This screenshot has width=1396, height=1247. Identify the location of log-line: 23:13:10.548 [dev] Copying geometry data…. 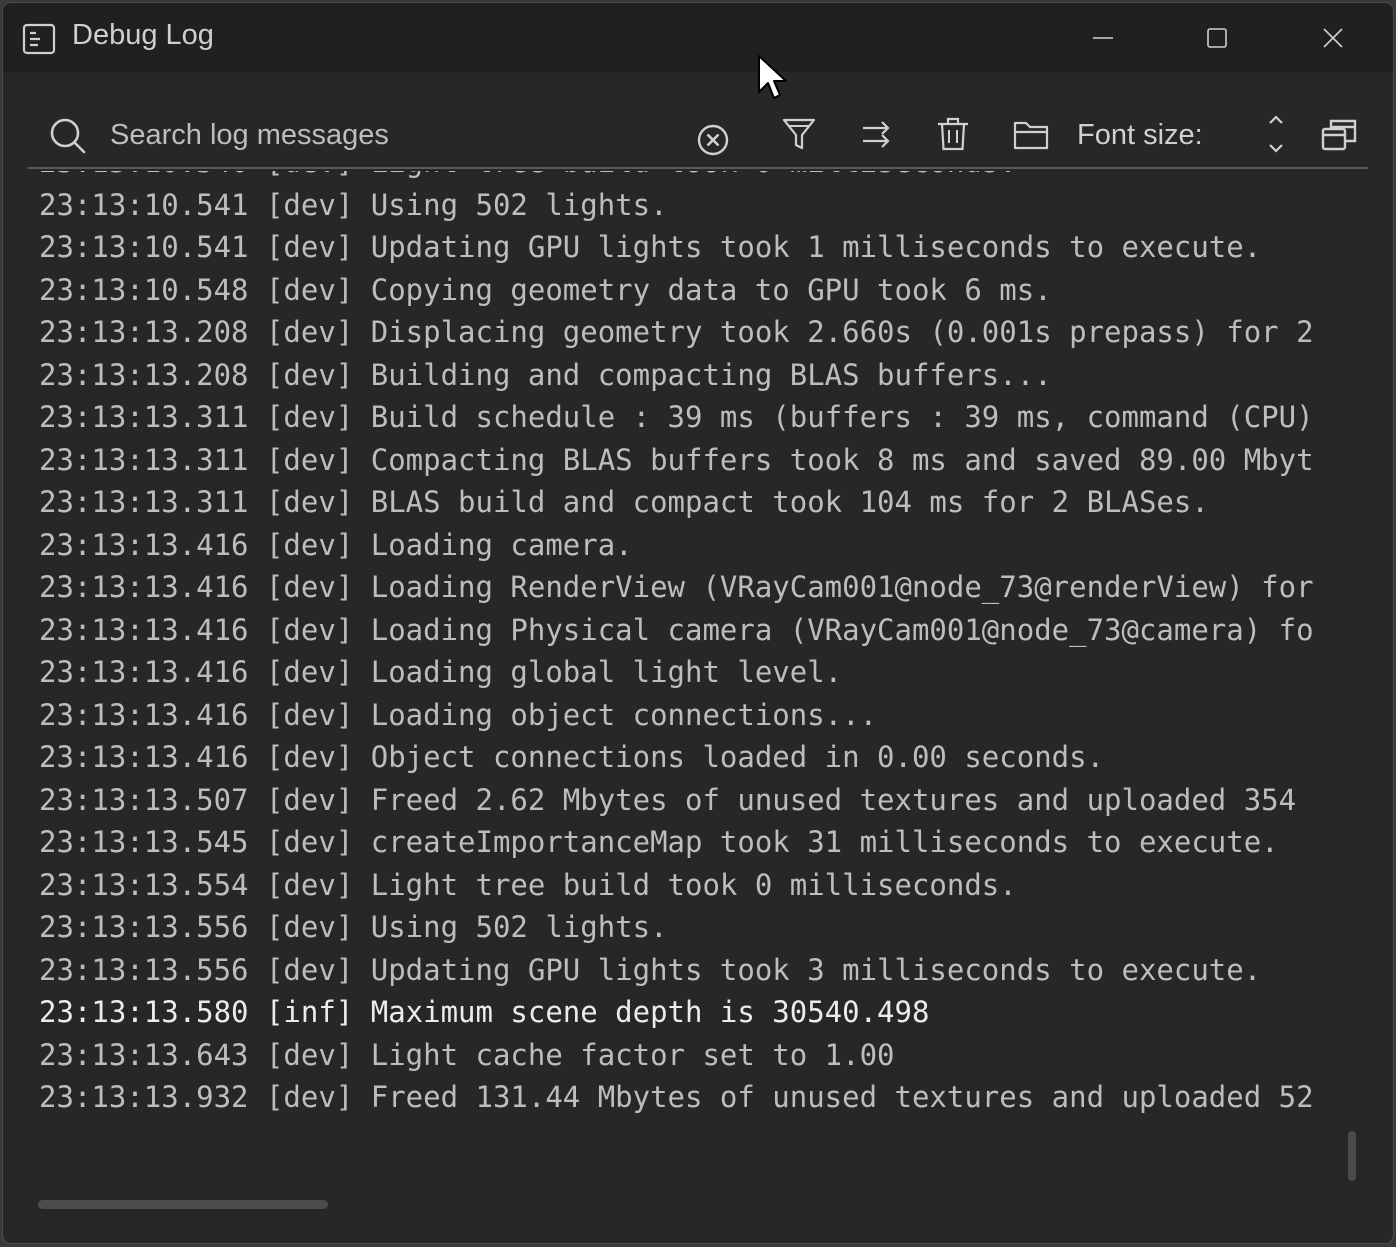
(545, 289).